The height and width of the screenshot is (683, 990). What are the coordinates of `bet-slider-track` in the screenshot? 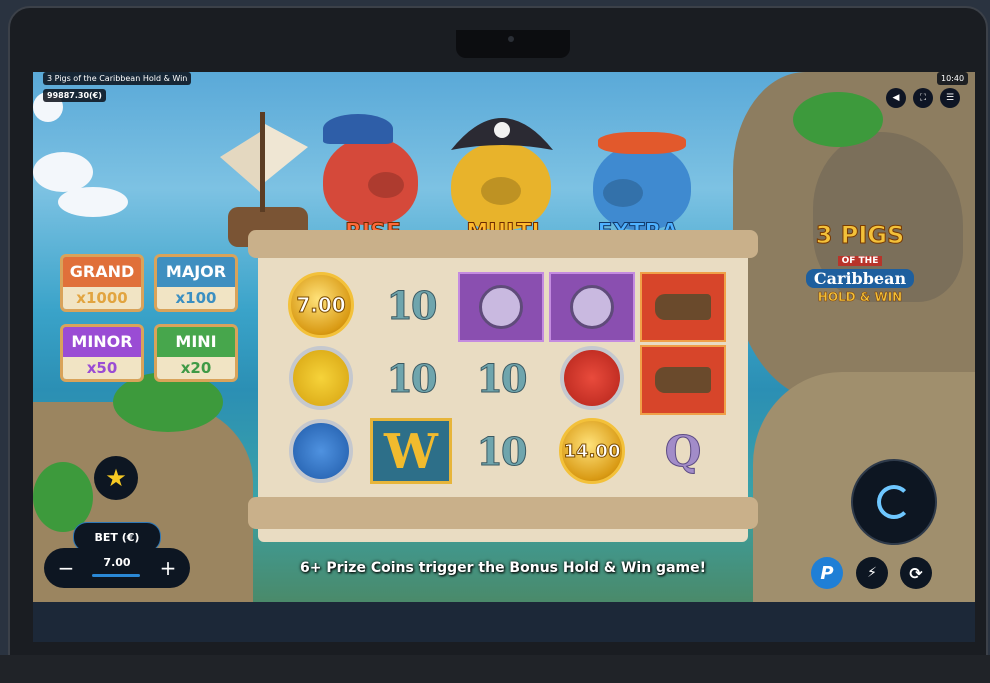 It's located at (116, 575).